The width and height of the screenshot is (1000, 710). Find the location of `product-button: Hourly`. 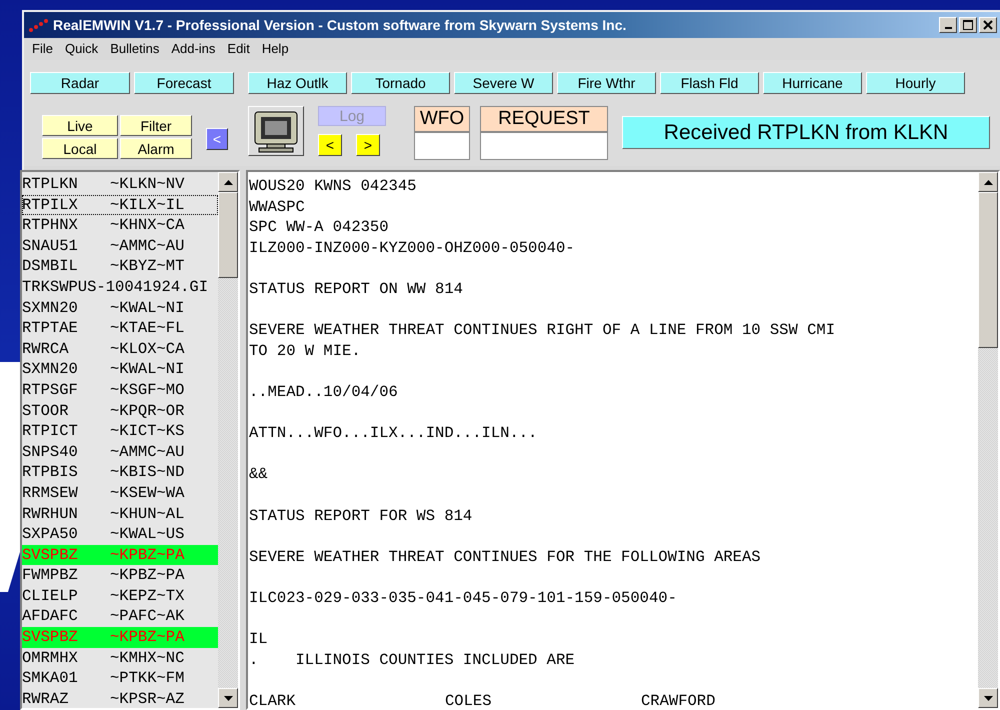

product-button: Hourly is located at coordinates (915, 83).